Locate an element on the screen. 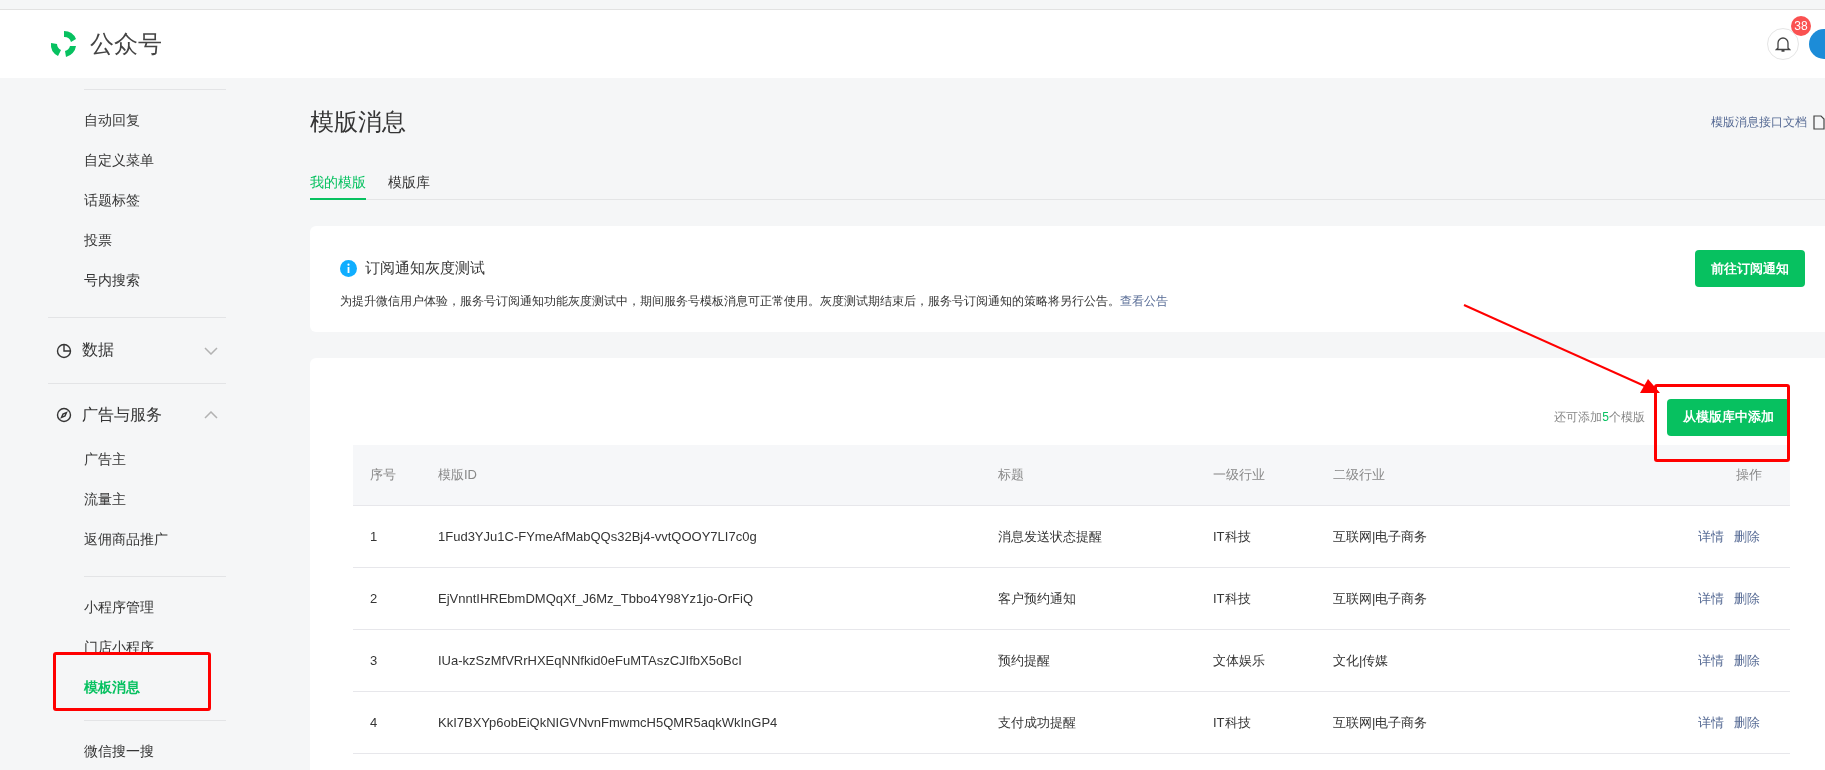  table-cell-text: 1 is located at coordinates (374, 536).